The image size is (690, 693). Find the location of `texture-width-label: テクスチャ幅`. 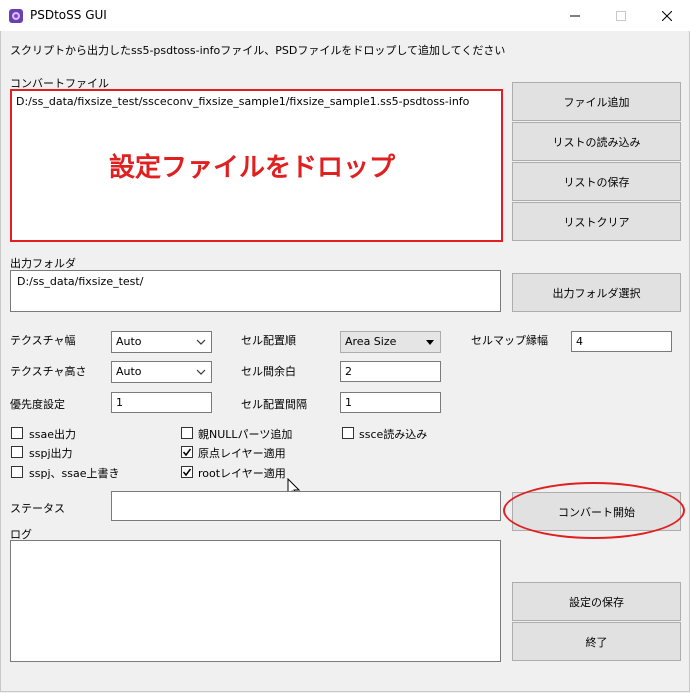

texture-width-label: テクスチャ幅 is located at coordinates (43, 340).